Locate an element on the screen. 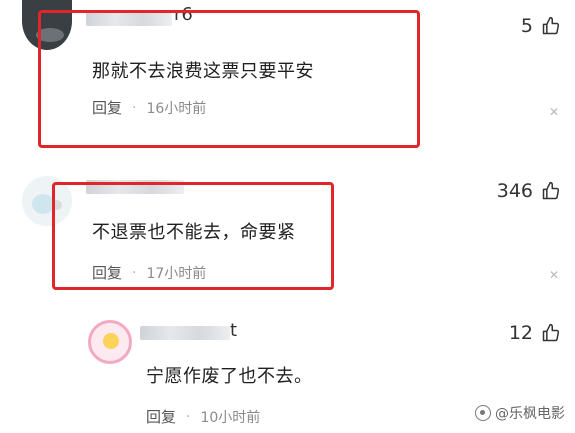  comment-text: 不退票也不能去，命要紧 is located at coordinates (194, 232).